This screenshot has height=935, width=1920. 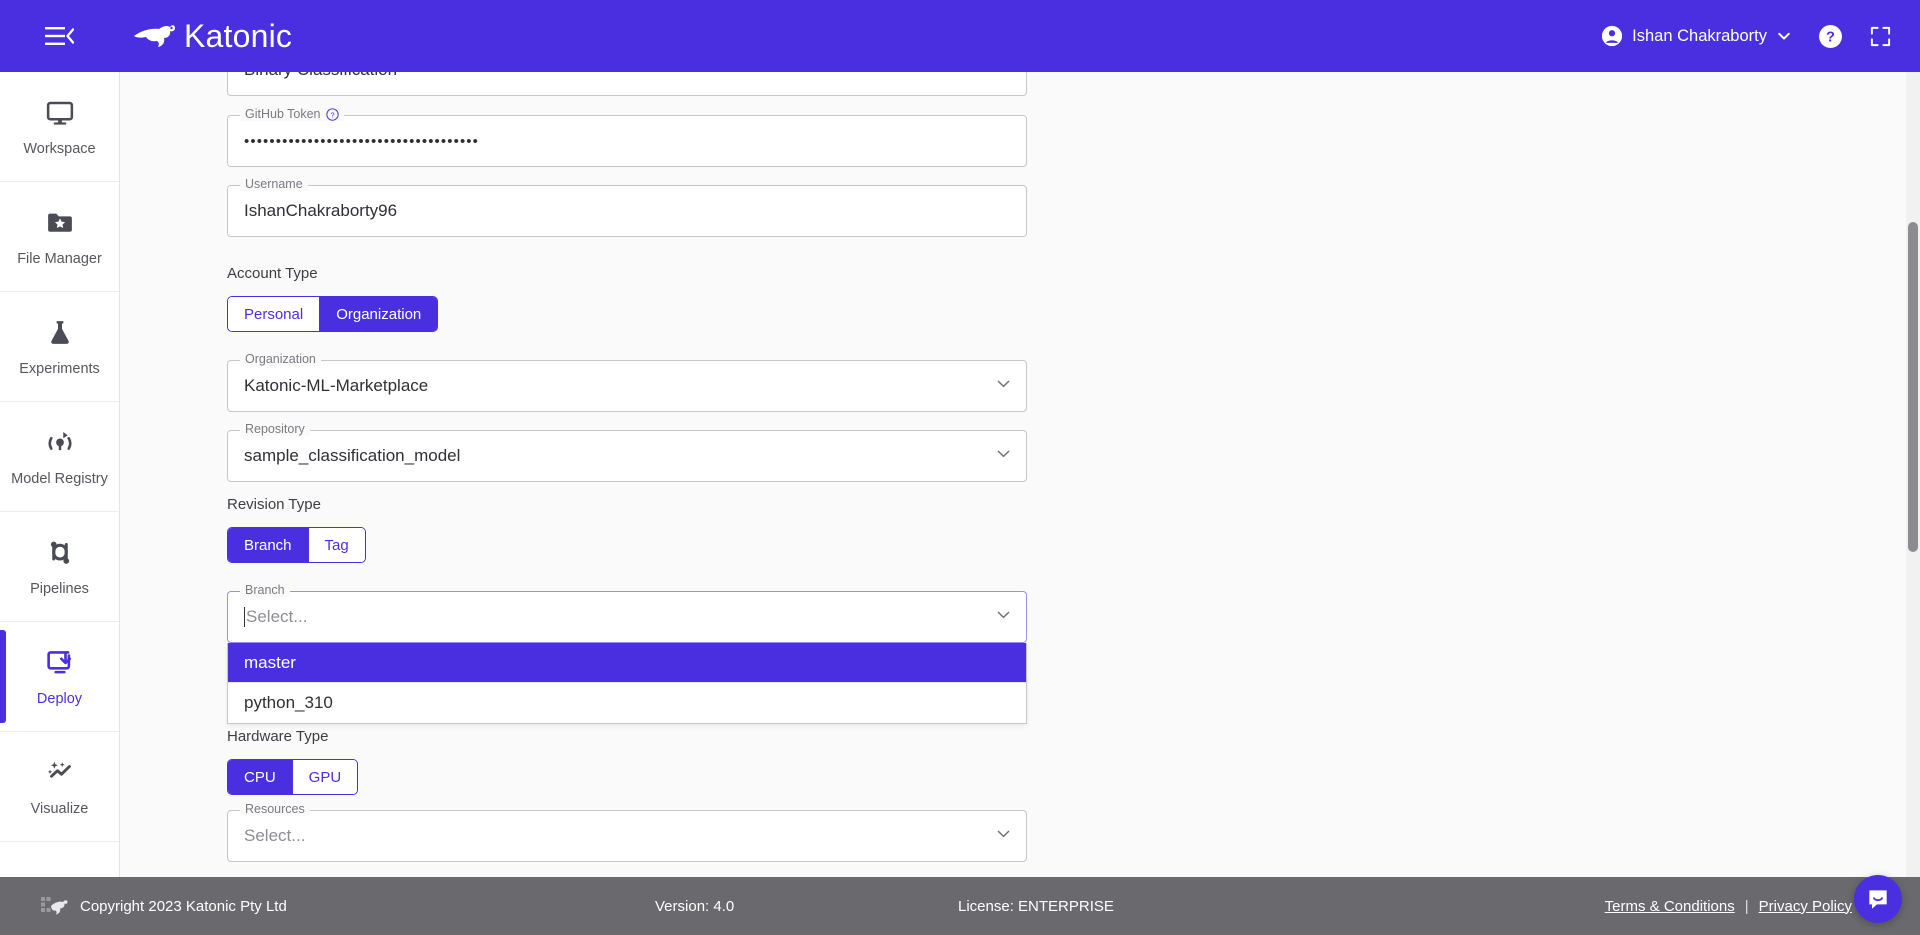 I want to click on sidebar-item-deploy: Deploy, so click(x=59, y=677).